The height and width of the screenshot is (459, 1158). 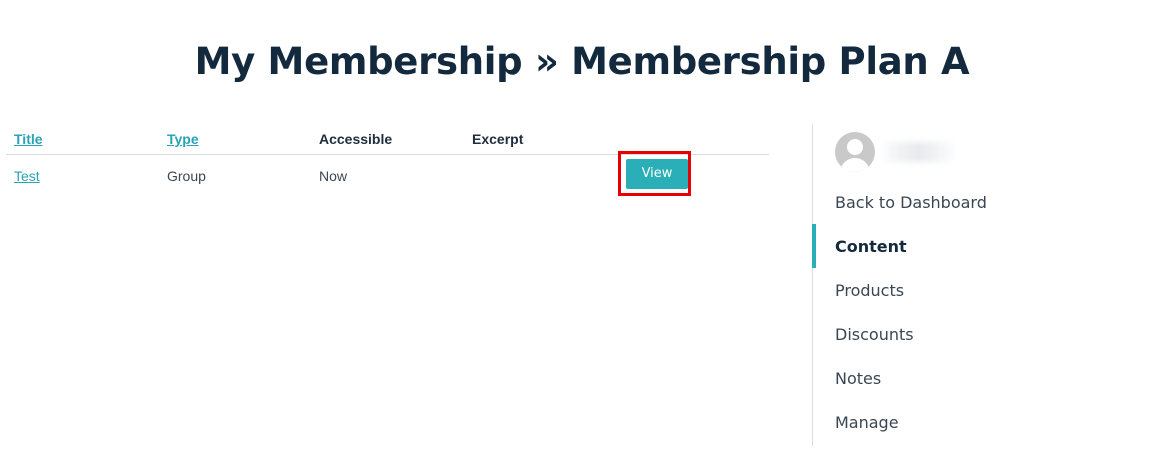 I want to click on user-avatar-icon, so click(x=855, y=152).